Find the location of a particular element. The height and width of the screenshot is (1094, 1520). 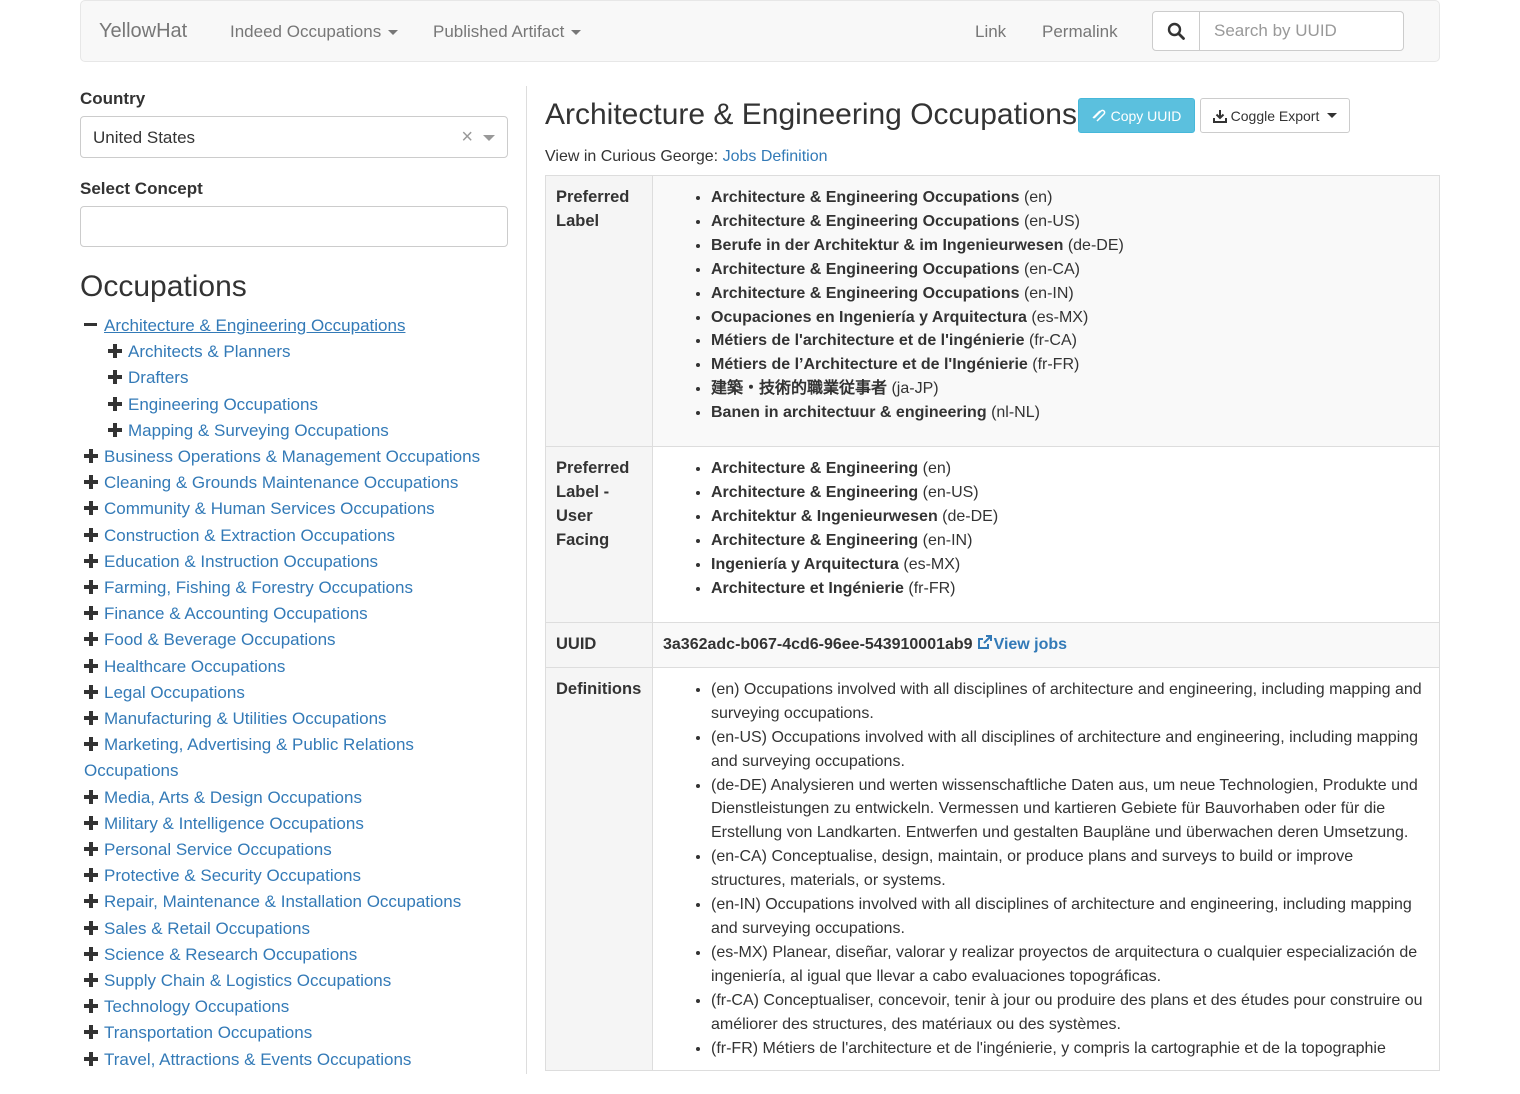

tree-item-link: Protective & Security Occupations is located at coordinates (232, 875).